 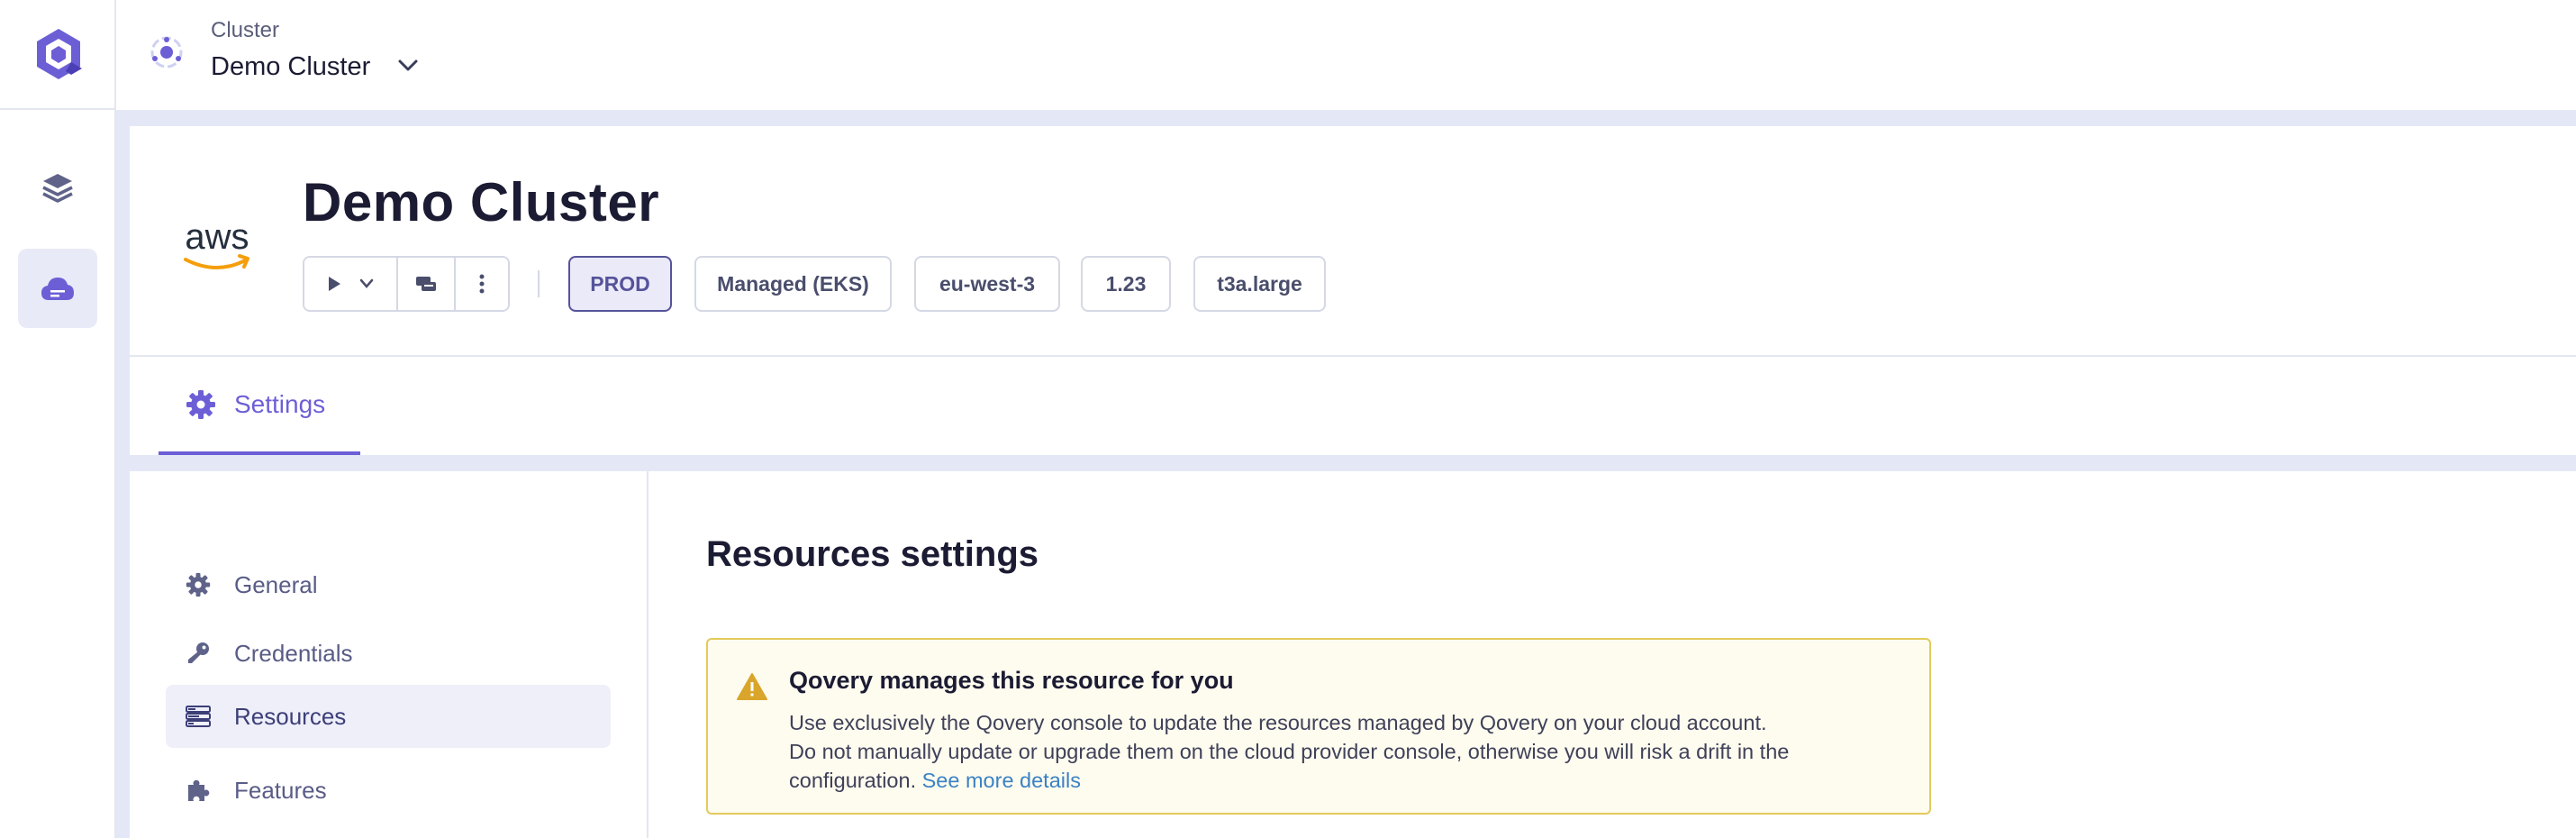 What do you see at coordinates (280, 790) in the screenshot?
I see `settings-nav-label: Features` at bounding box center [280, 790].